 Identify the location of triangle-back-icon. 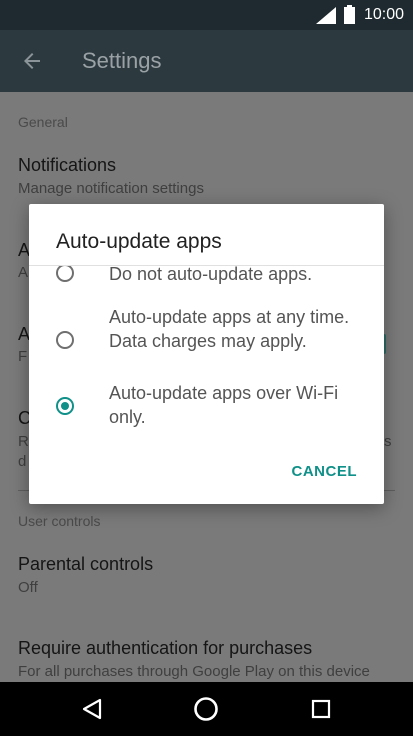
(92, 709).